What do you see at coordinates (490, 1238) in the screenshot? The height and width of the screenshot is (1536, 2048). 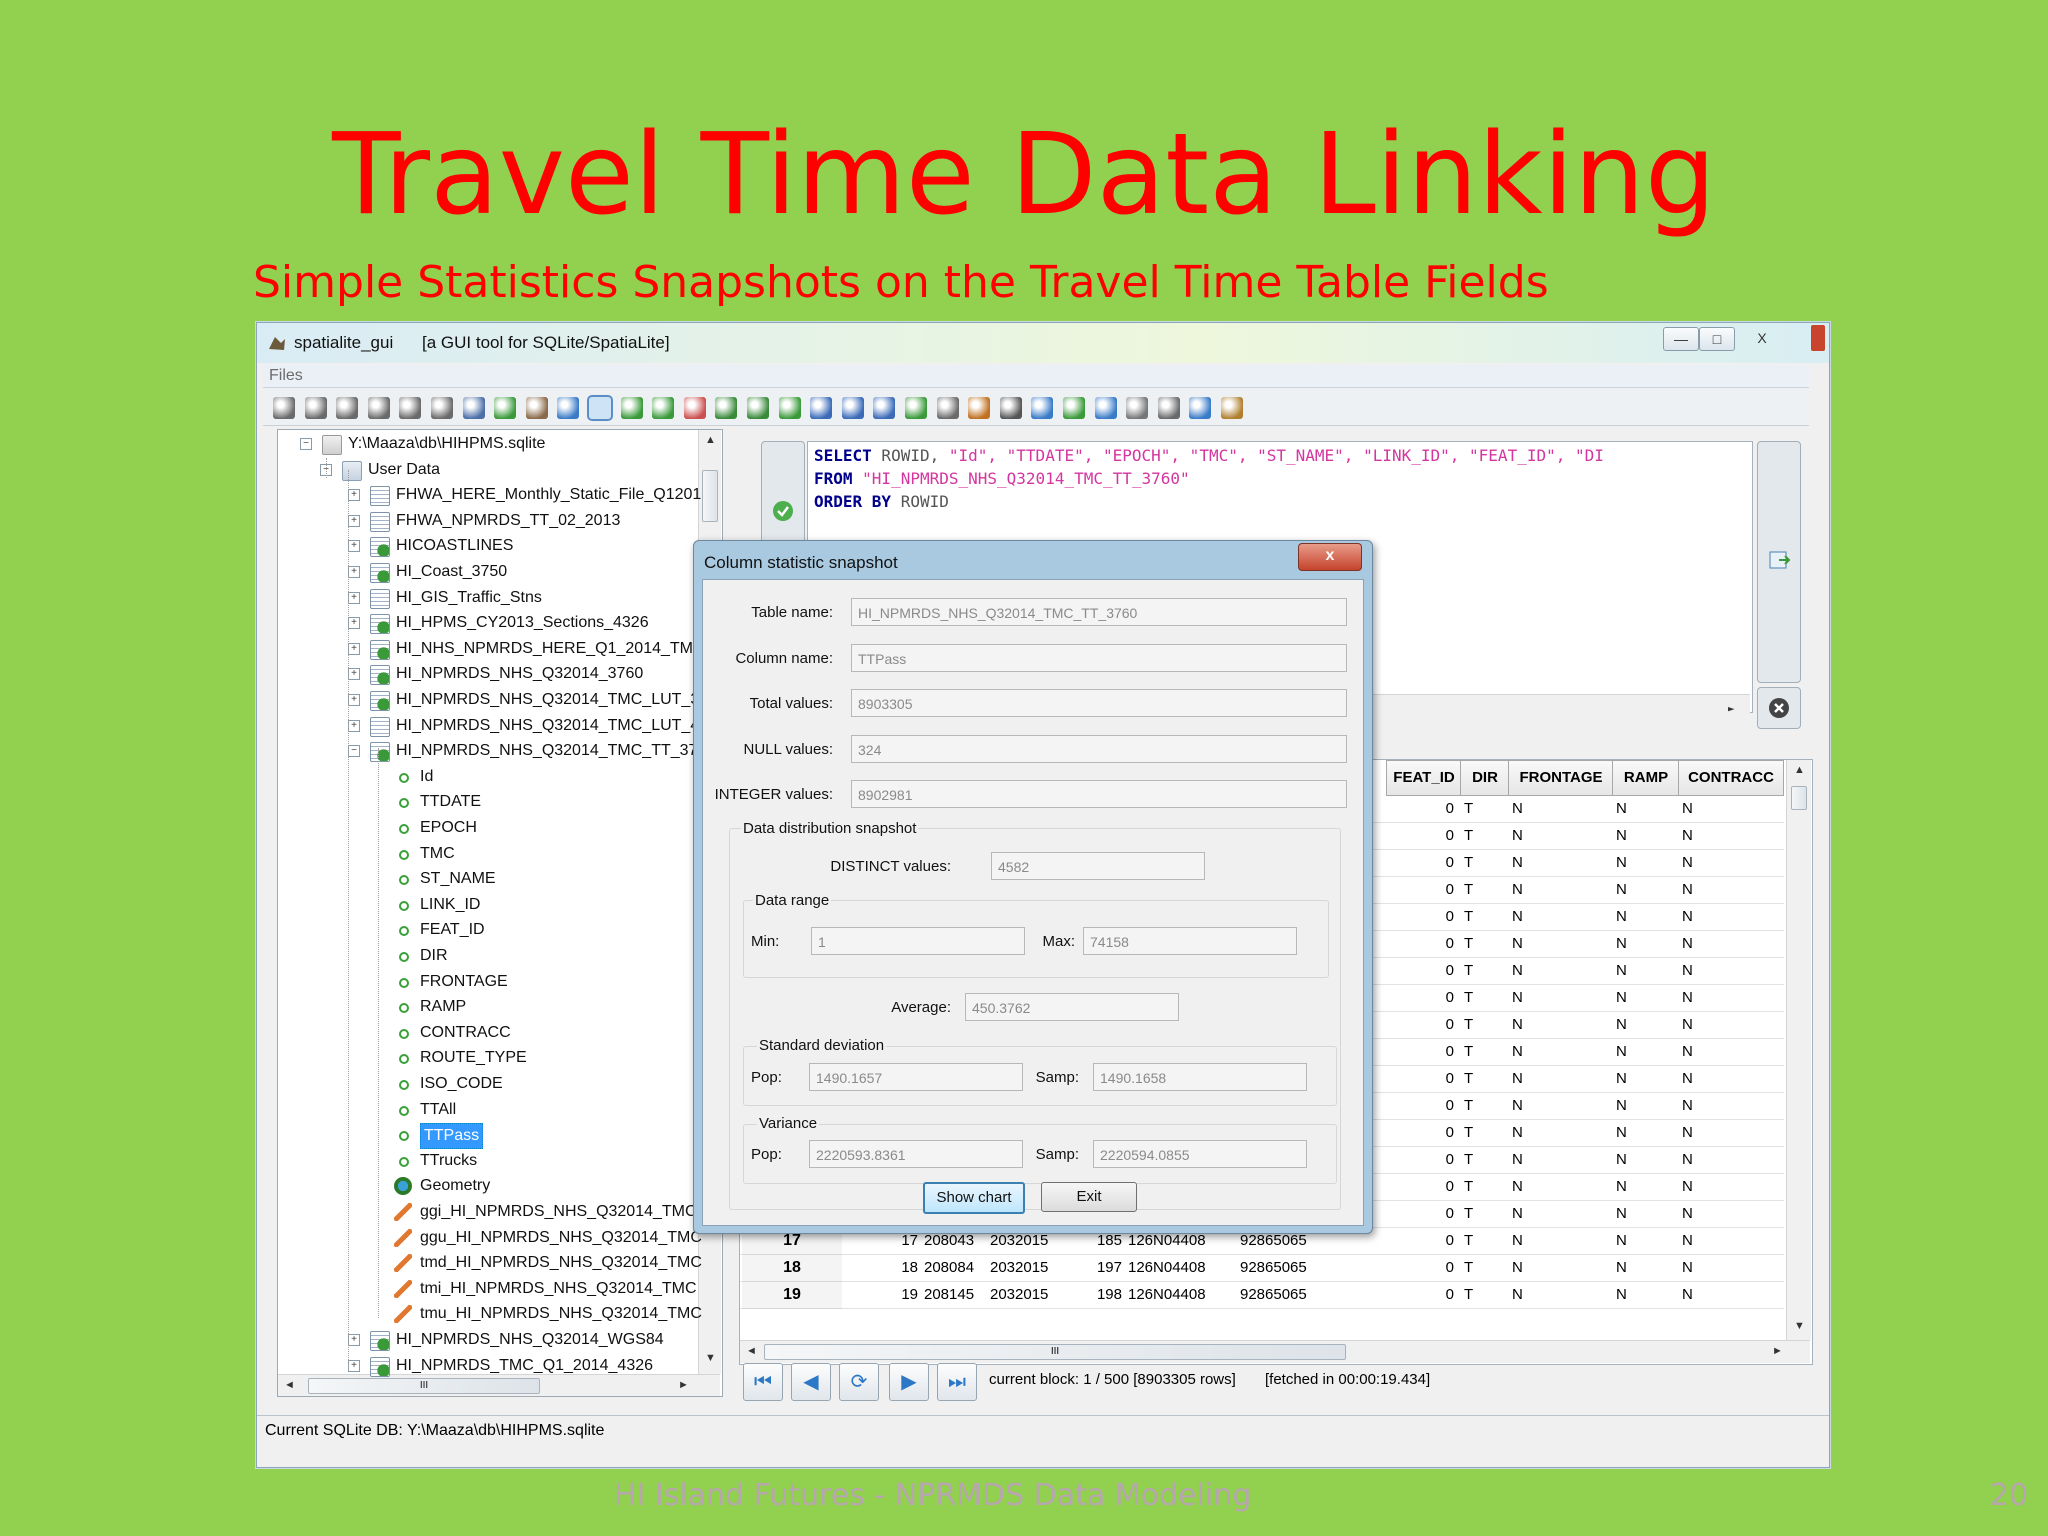 I see `tree-trigger: ggu_HI_NPMRDS_NHS_Q32014_TMC` at bounding box center [490, 1238].